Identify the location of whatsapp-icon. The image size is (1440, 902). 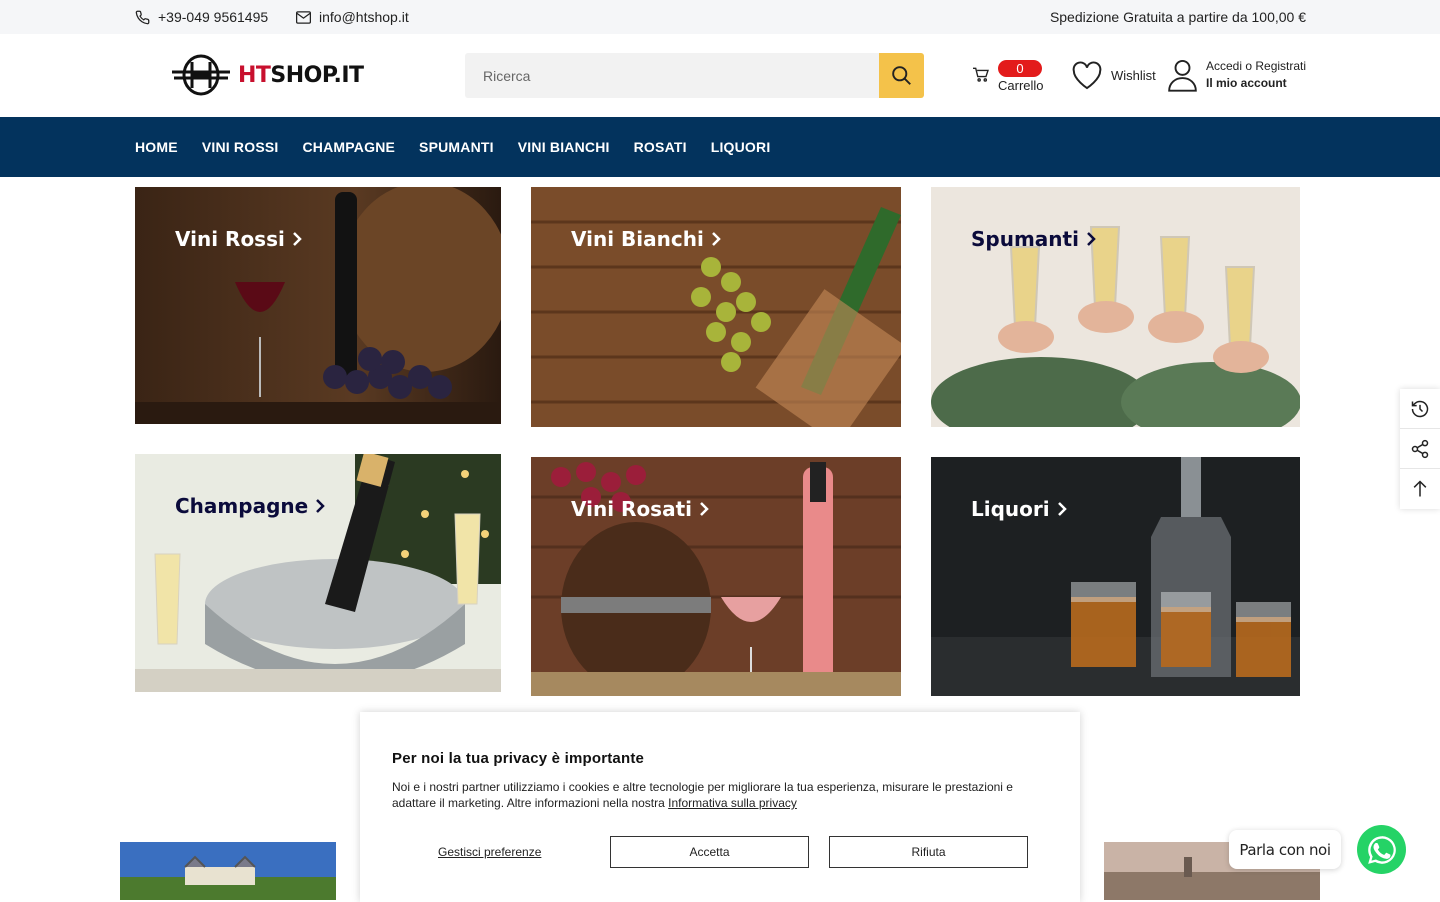
(1381, 849).